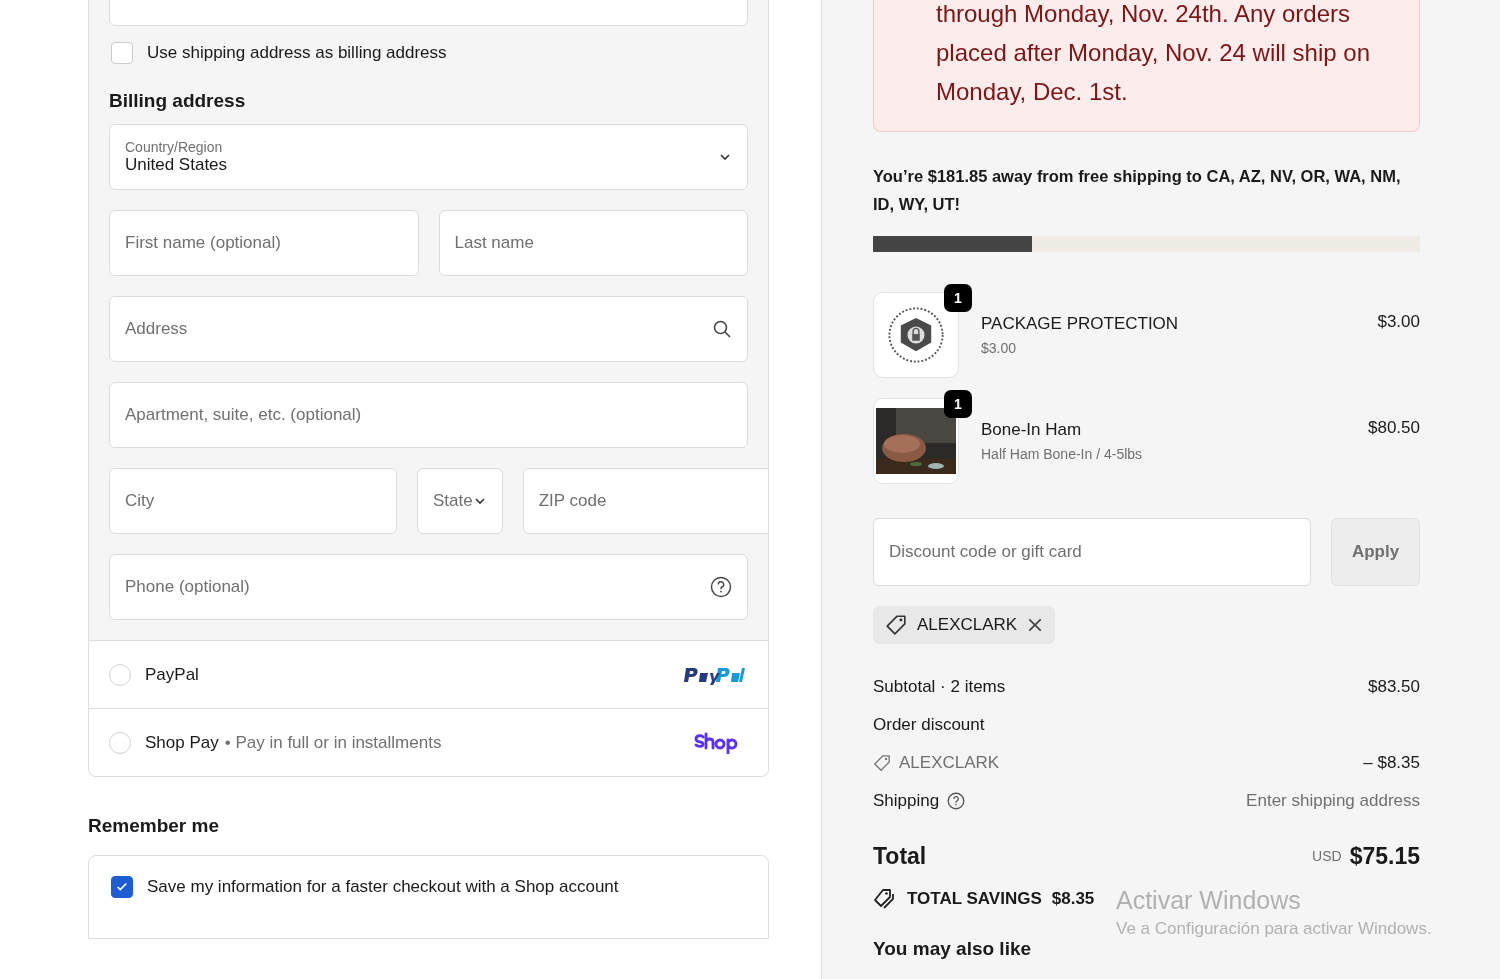  Describe the element at coordinates (593, 243) in the screenshot. I see `input-field: Last name` at that location.